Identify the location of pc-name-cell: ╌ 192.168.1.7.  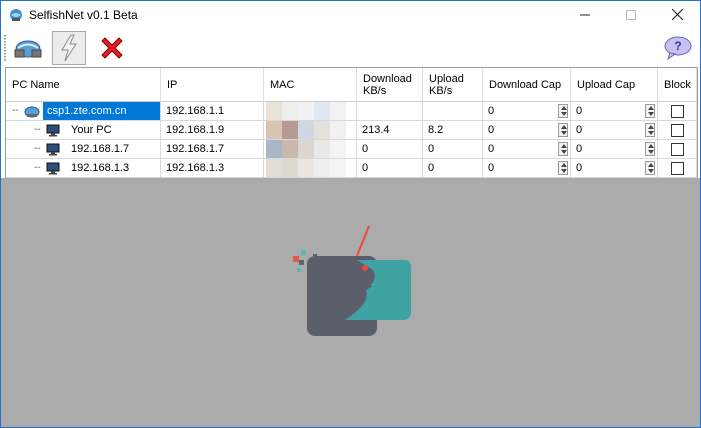
(83, 149).